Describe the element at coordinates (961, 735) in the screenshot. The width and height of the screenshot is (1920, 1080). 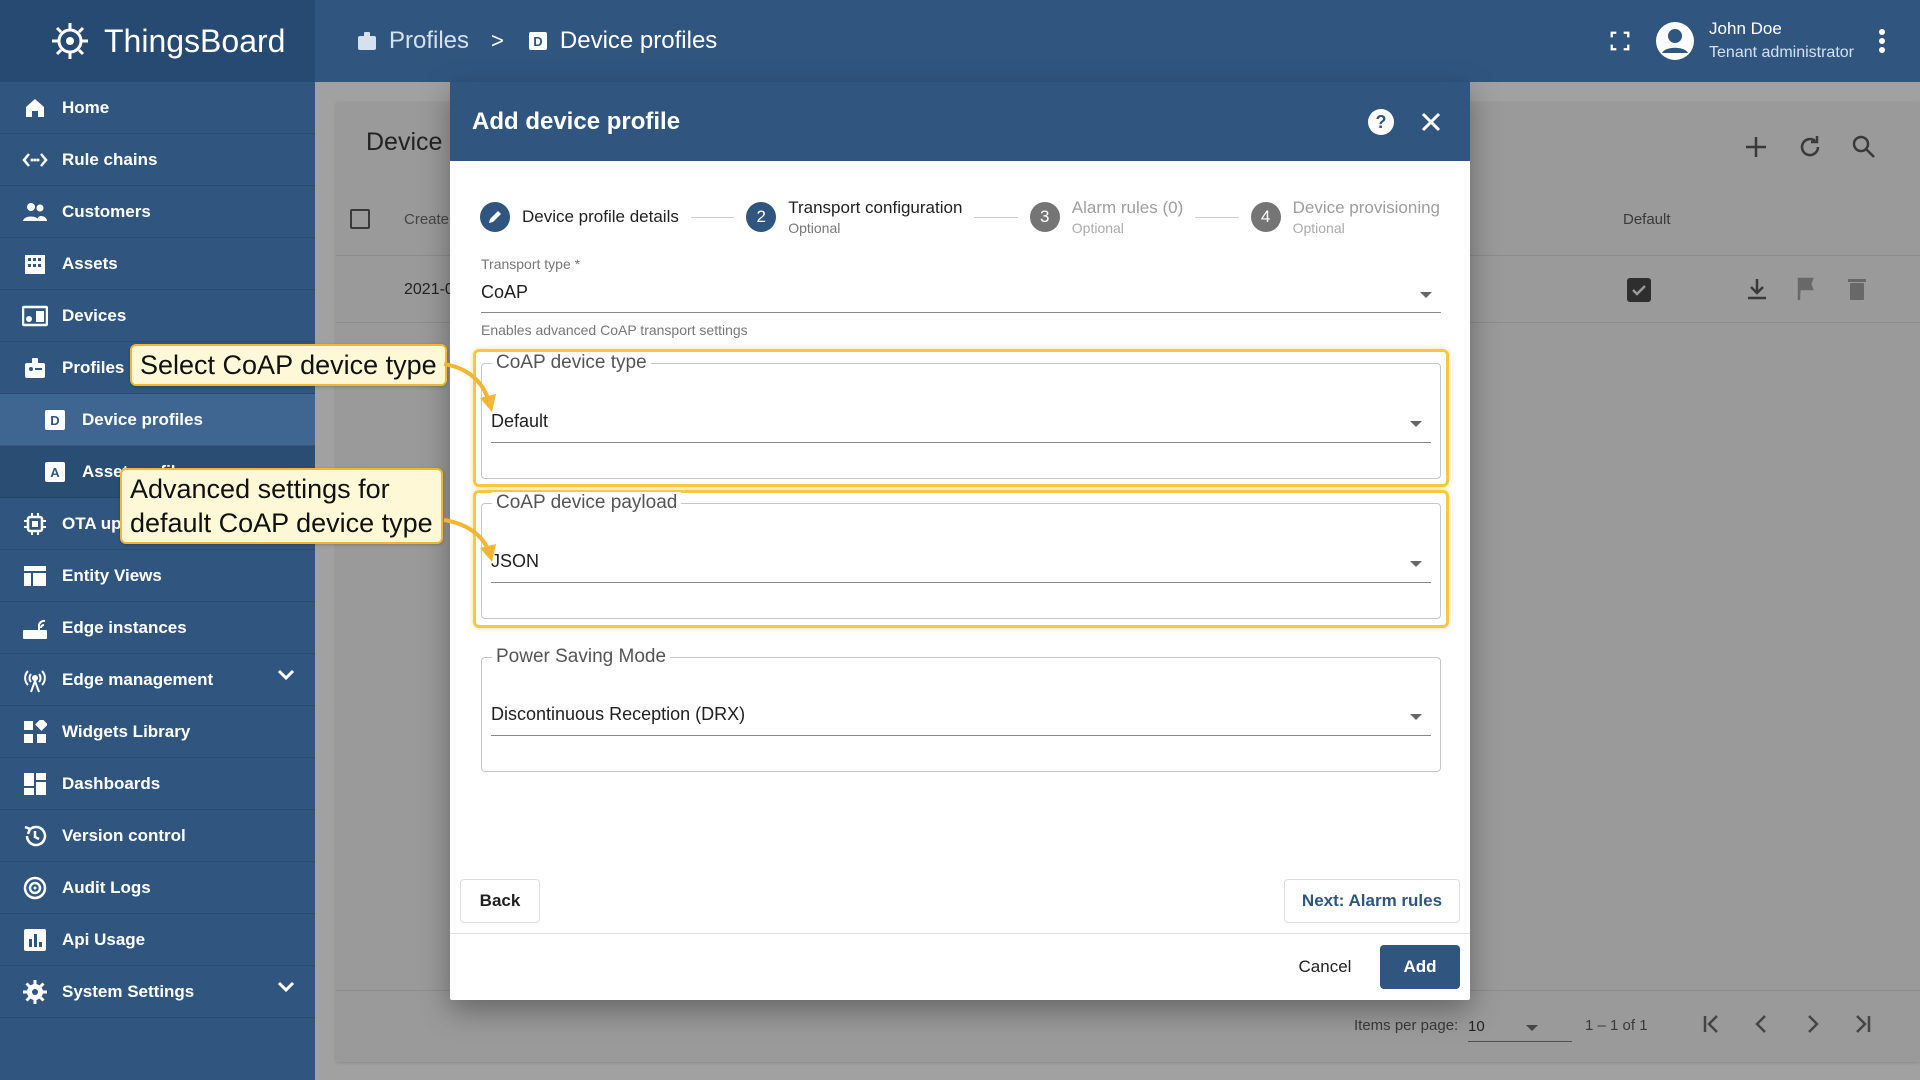
I see `power-saving-mode-underline` at that location.